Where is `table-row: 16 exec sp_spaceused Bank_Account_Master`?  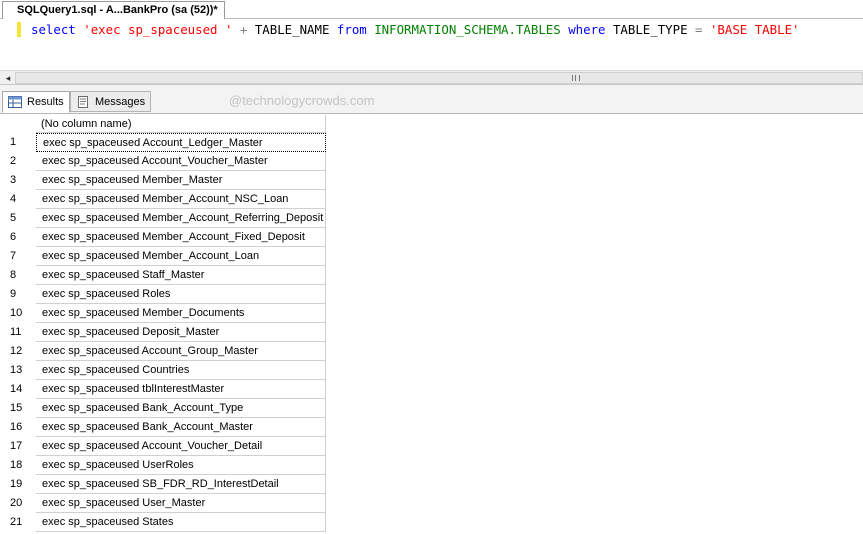
table-row: 16 exec sp_spaceused Bank_Account_Master is located at coordinates (164, 427).